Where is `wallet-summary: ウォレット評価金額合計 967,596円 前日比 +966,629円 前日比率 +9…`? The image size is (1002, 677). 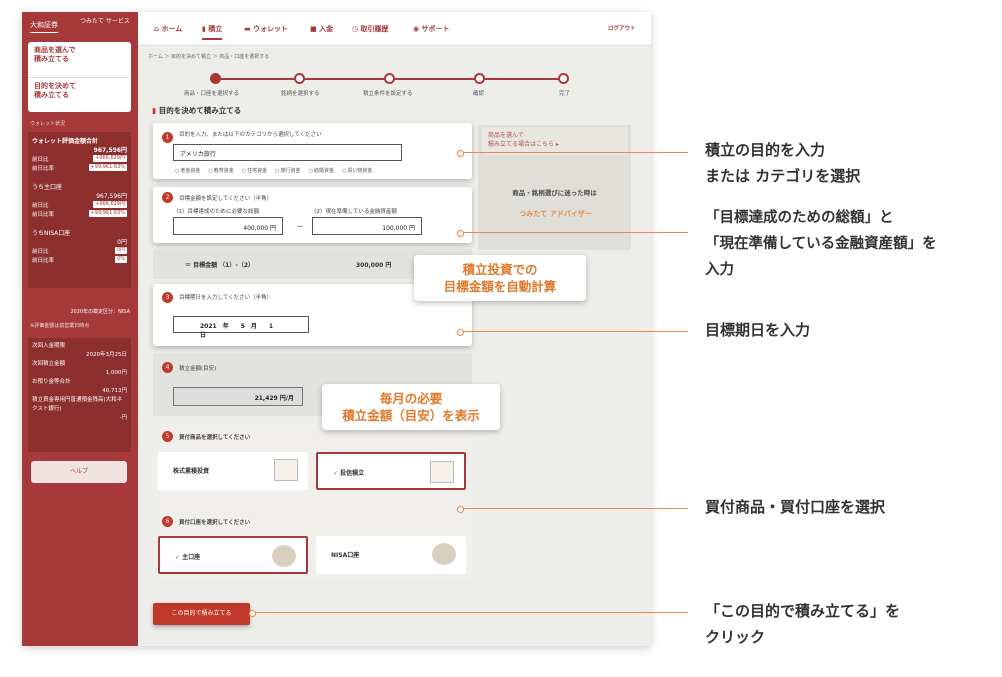 wallet-summary: ウォレット評価金額合計 967,596円 前日比 +966,629円 前日比率 +9… is located at coordinates (79, 210).